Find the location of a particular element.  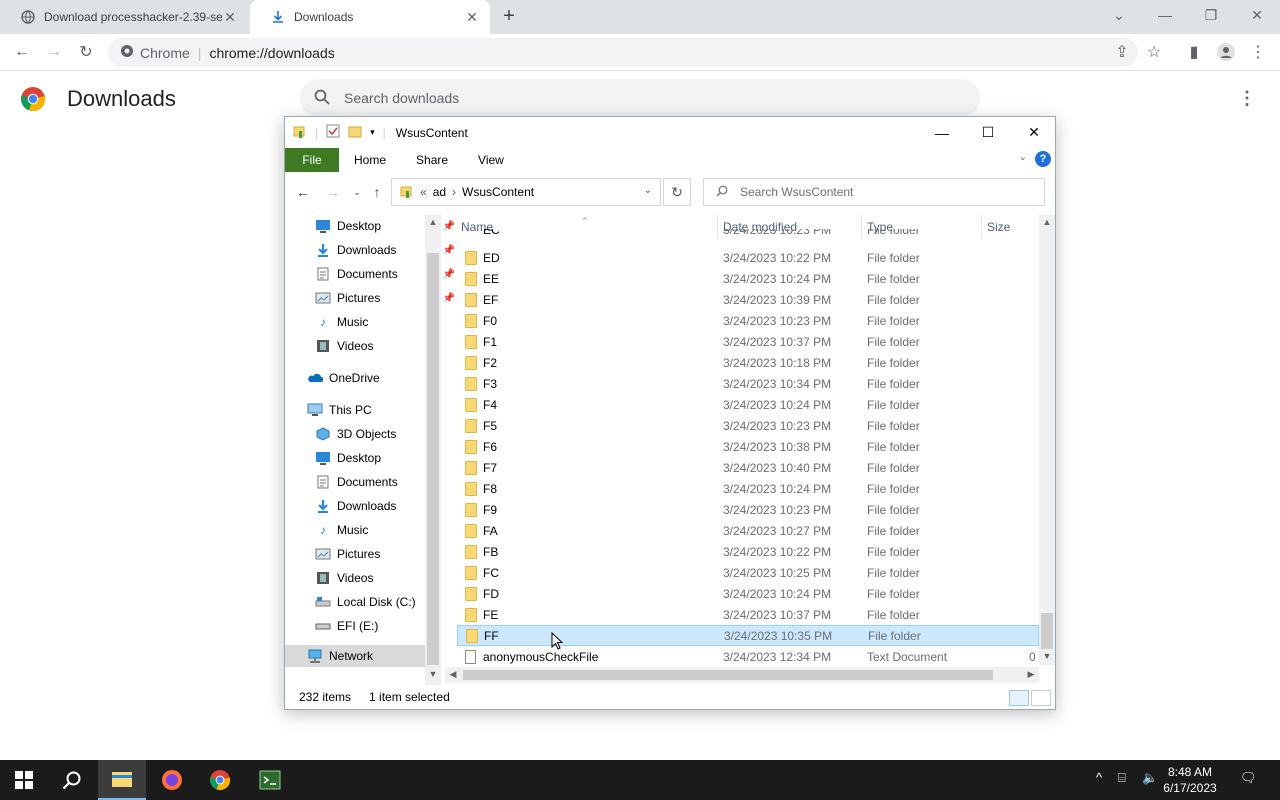

scroll-left-arrow: ◀ is located at coordinates (453, 674).